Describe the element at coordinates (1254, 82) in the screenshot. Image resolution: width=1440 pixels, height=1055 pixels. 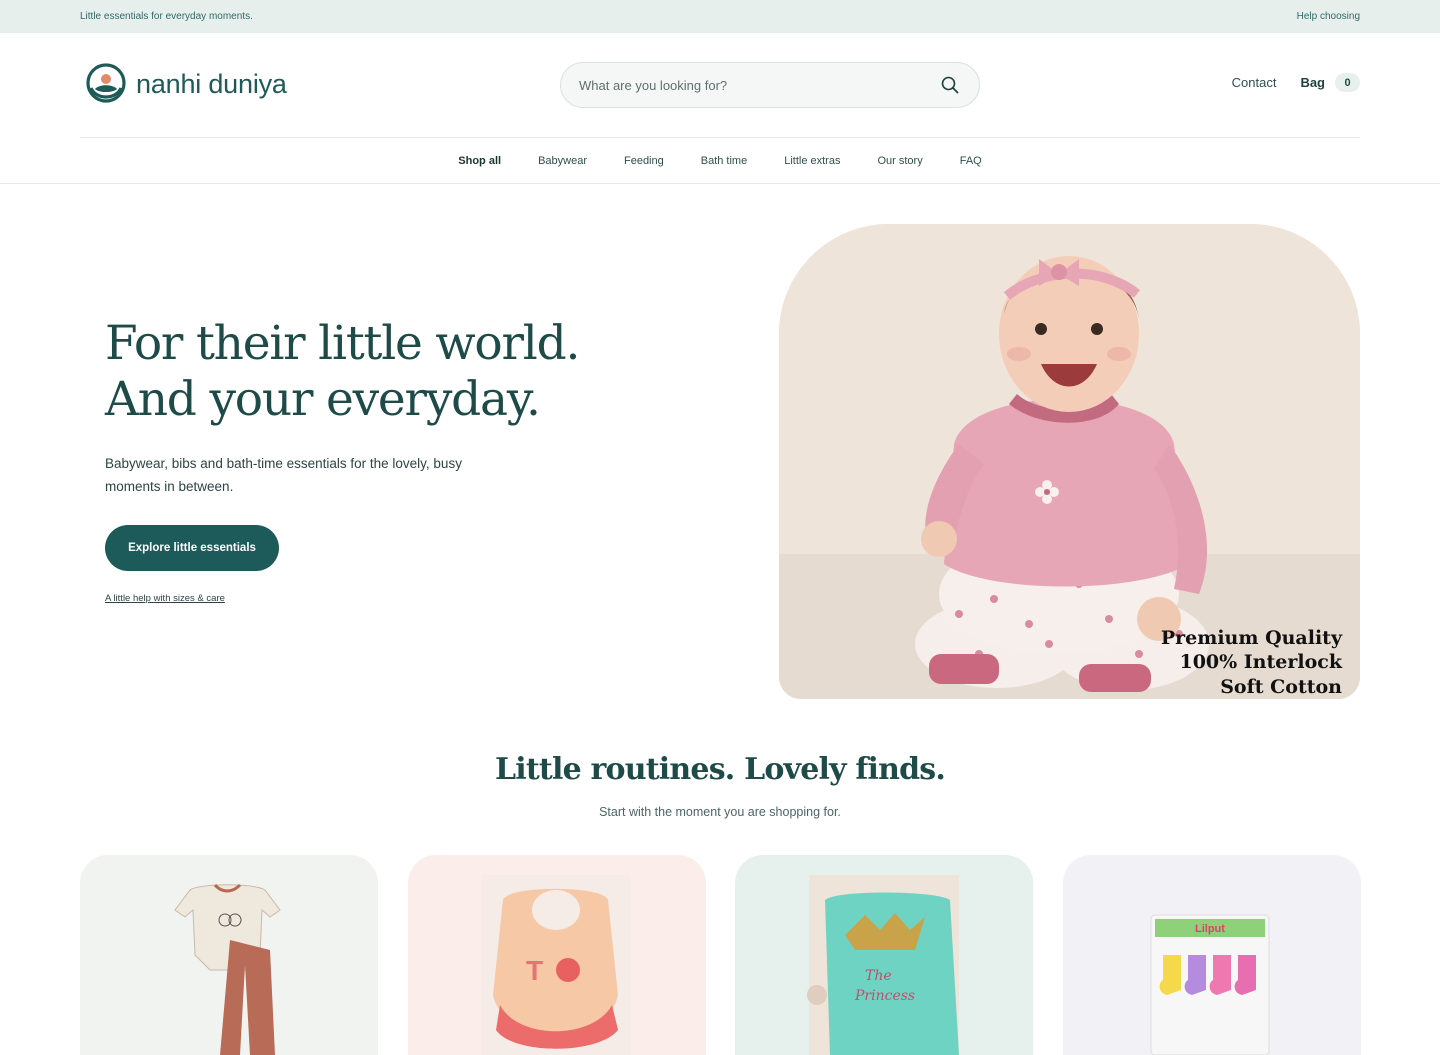
I see `contact-link: Contact` at that location.